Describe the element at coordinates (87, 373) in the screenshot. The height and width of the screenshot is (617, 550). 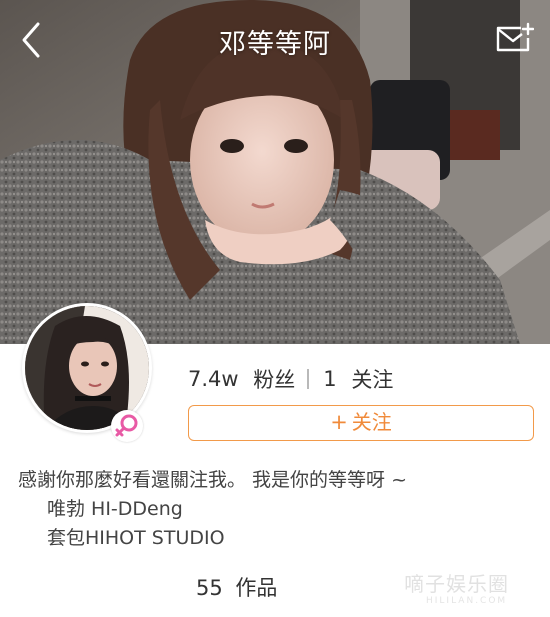
I see `avatar-container` at that location.